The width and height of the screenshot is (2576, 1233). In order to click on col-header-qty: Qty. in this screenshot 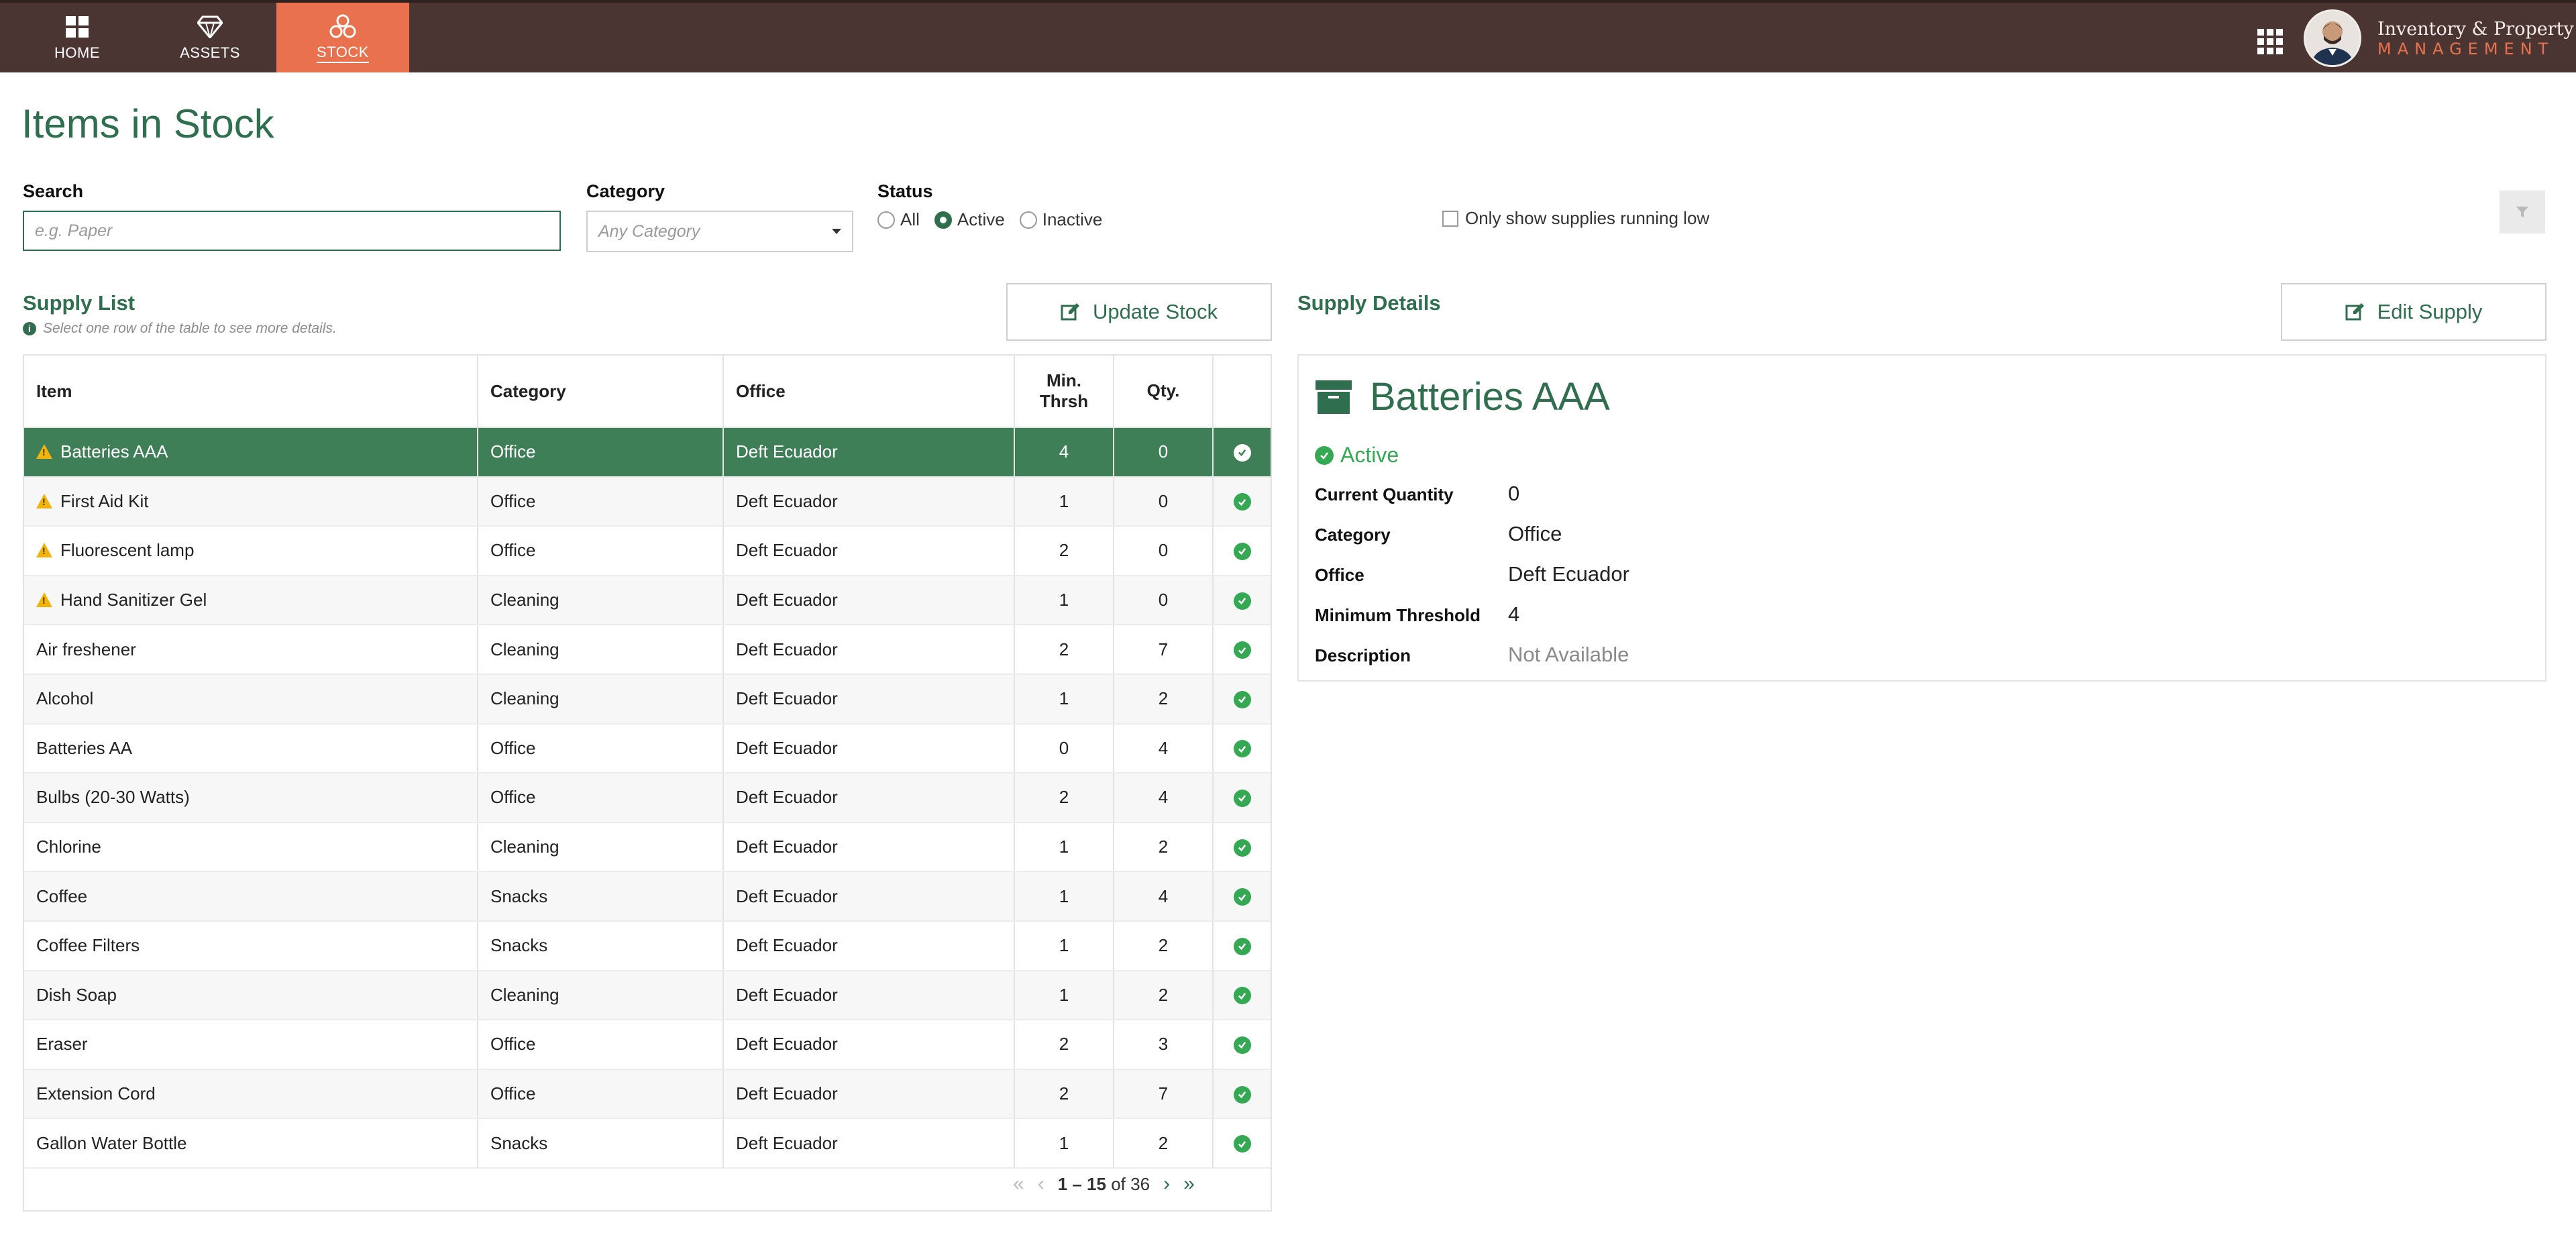, I will do `click(1164, 392)`.